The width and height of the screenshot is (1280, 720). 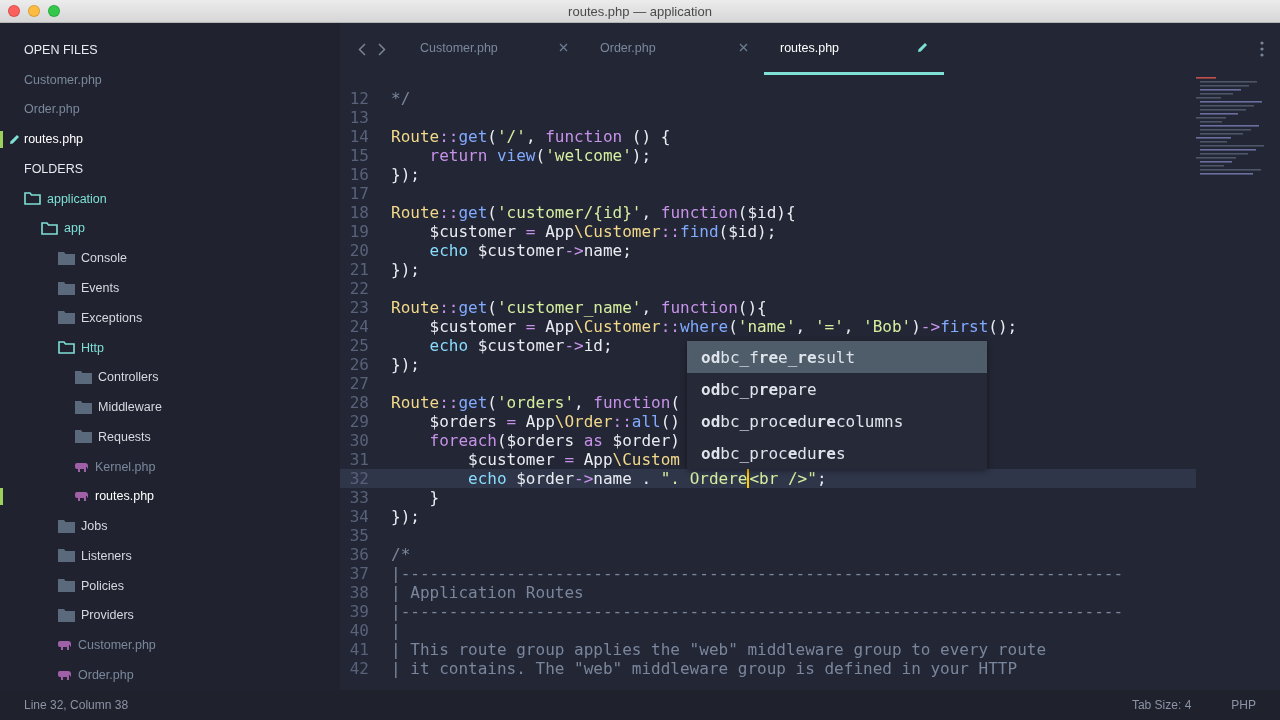 I want to click on code-line: $customer = App\Customer::where('name', '=', 'Bob')->first();, so click(x=723, y=326).